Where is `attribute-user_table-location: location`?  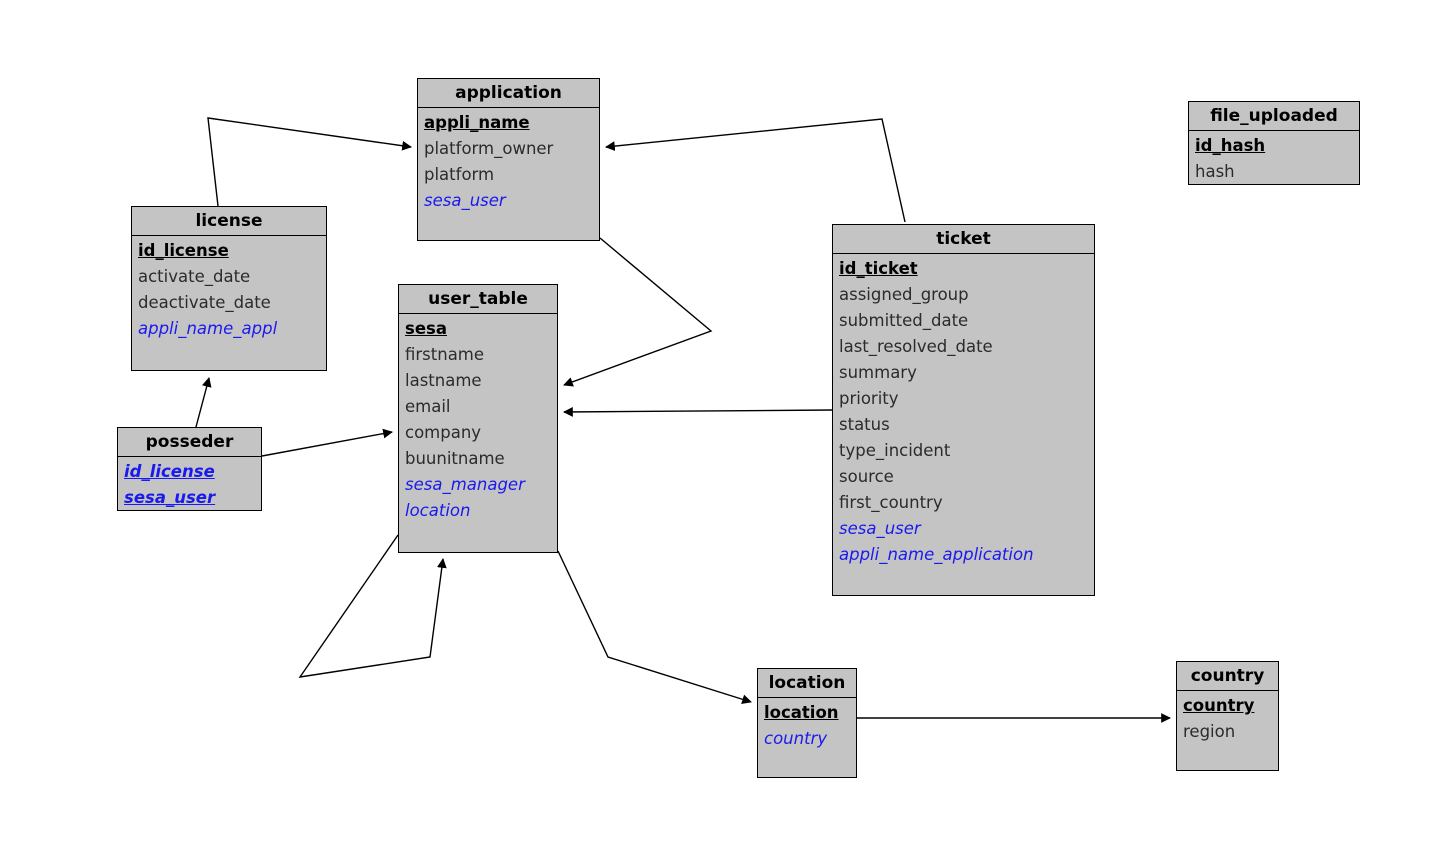
attribute-user_table-location: location is located at coordinates (438, 510).